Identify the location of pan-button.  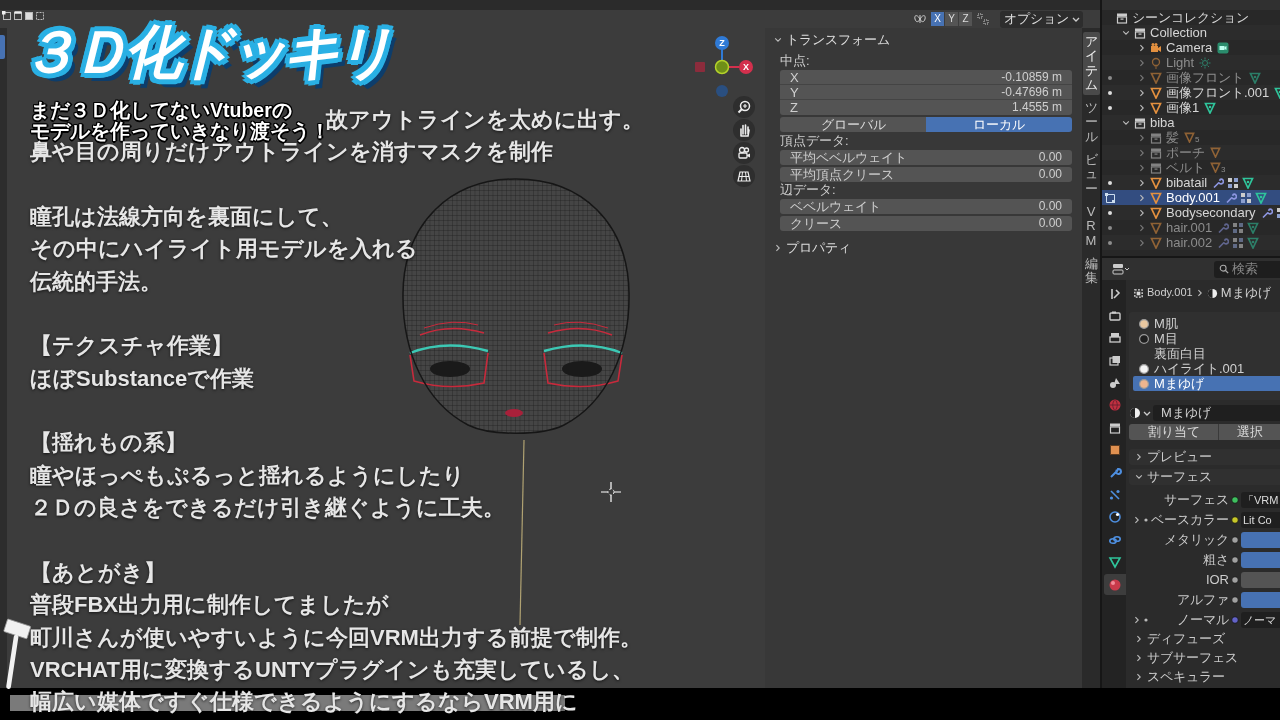
(744, 130).